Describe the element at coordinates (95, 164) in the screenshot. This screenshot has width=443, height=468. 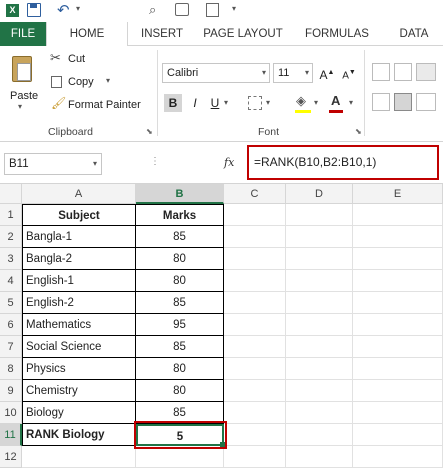
I see `name-box-dropdown-icon: ▾` at that location.